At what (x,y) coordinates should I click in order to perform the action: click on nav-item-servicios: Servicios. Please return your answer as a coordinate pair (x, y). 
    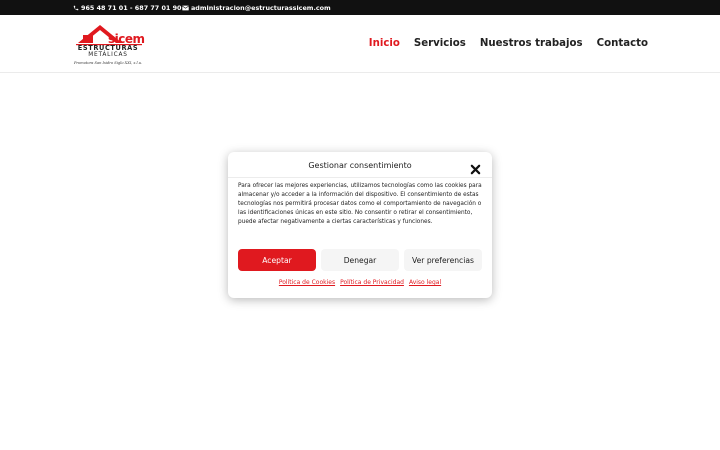
    Looking at the image, I should click on (440, 43).